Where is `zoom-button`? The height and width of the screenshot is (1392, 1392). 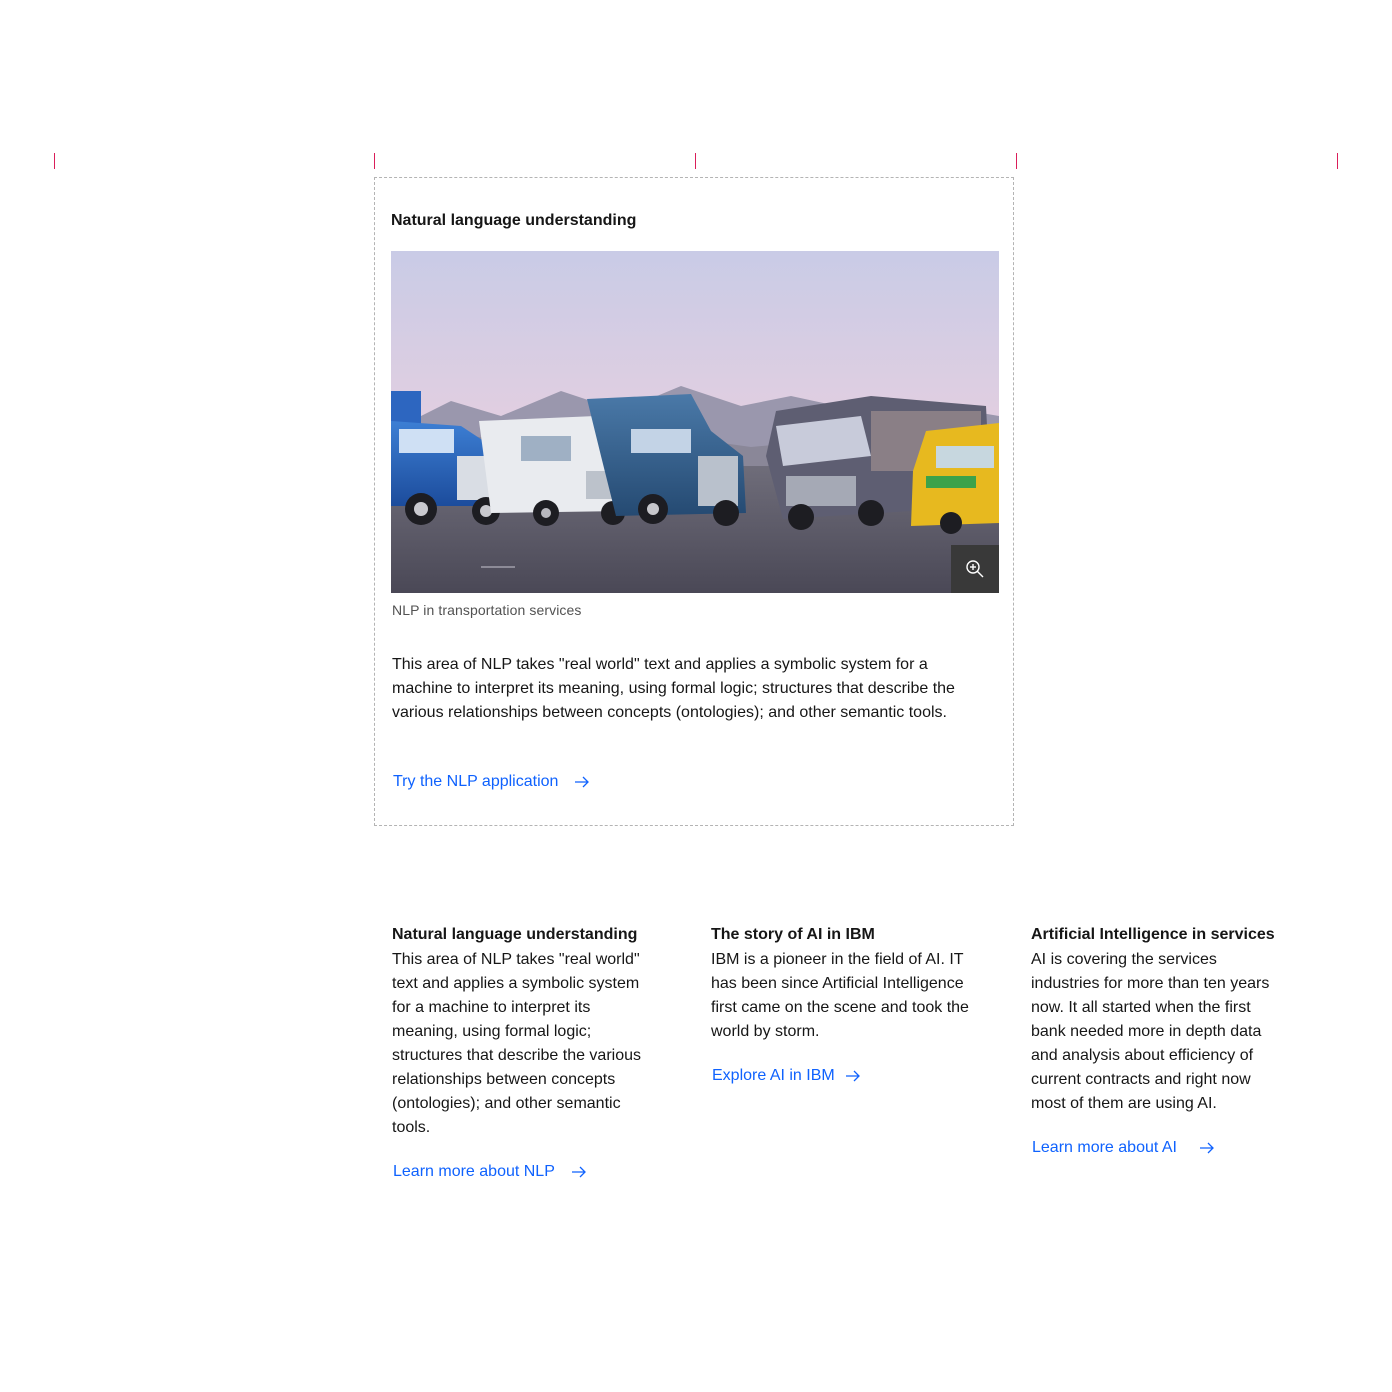
zoom-button is located at coordinates (975, 569).